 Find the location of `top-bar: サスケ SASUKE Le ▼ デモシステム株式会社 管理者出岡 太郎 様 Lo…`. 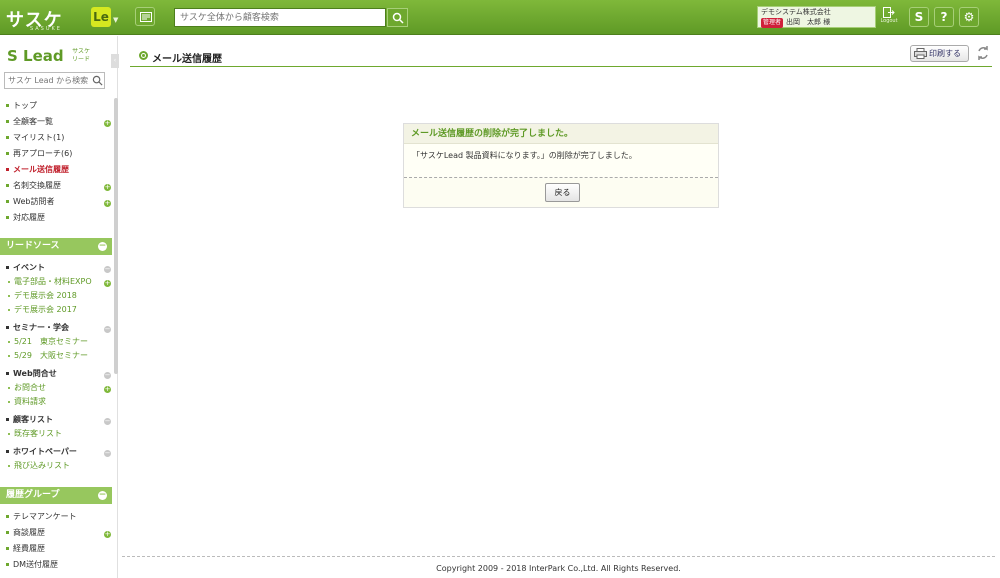

top-bar: サスケ SASUKE Le ▼ デモシステム株式会社 管理者出岡 太郎 様 Lo… is located at coordinates (500, 17).